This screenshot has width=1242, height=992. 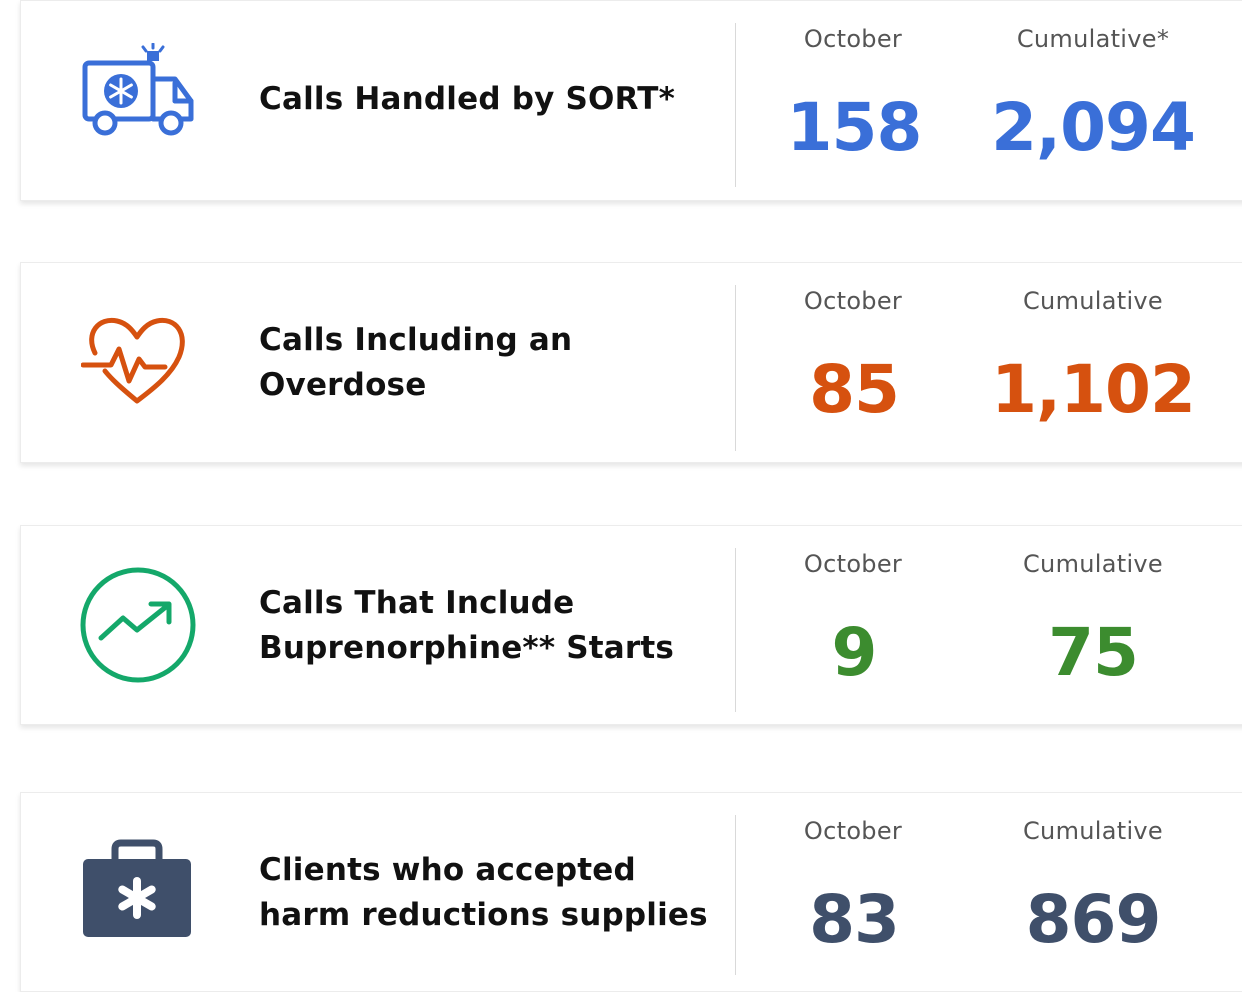 What do you see at coordinates (1093, 389) in the screenshot?
I see `cumulative-value: 1,102` at bounding box center [1093, 389].